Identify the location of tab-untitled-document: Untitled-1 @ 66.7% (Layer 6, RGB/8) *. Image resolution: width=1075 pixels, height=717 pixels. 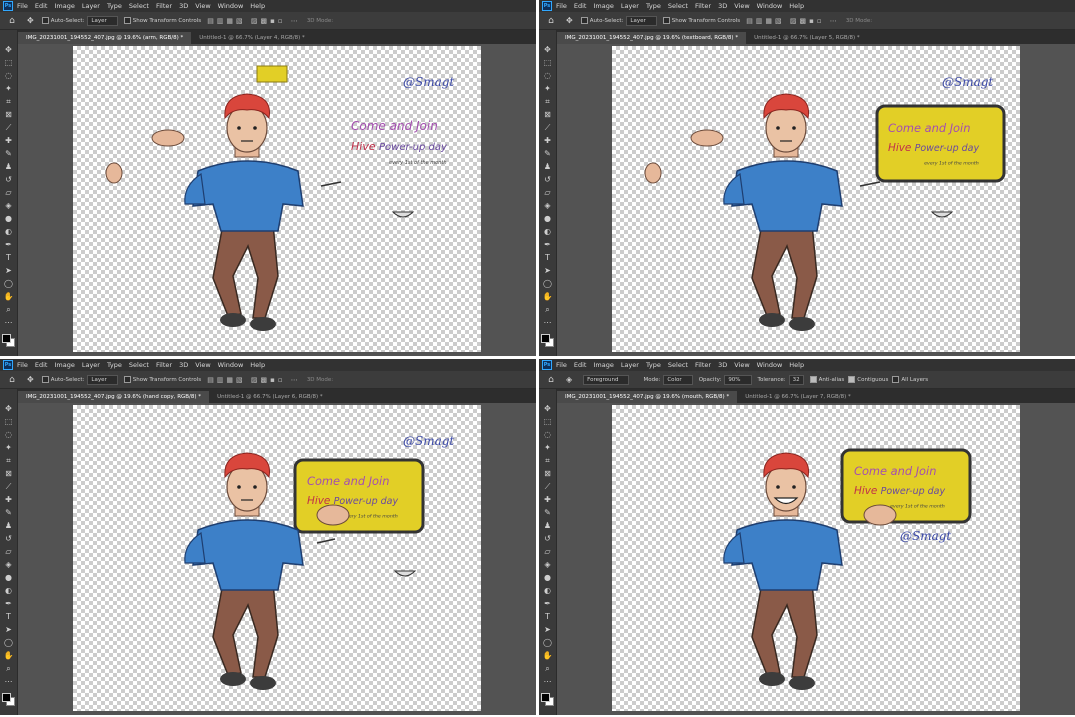
(270, 397).